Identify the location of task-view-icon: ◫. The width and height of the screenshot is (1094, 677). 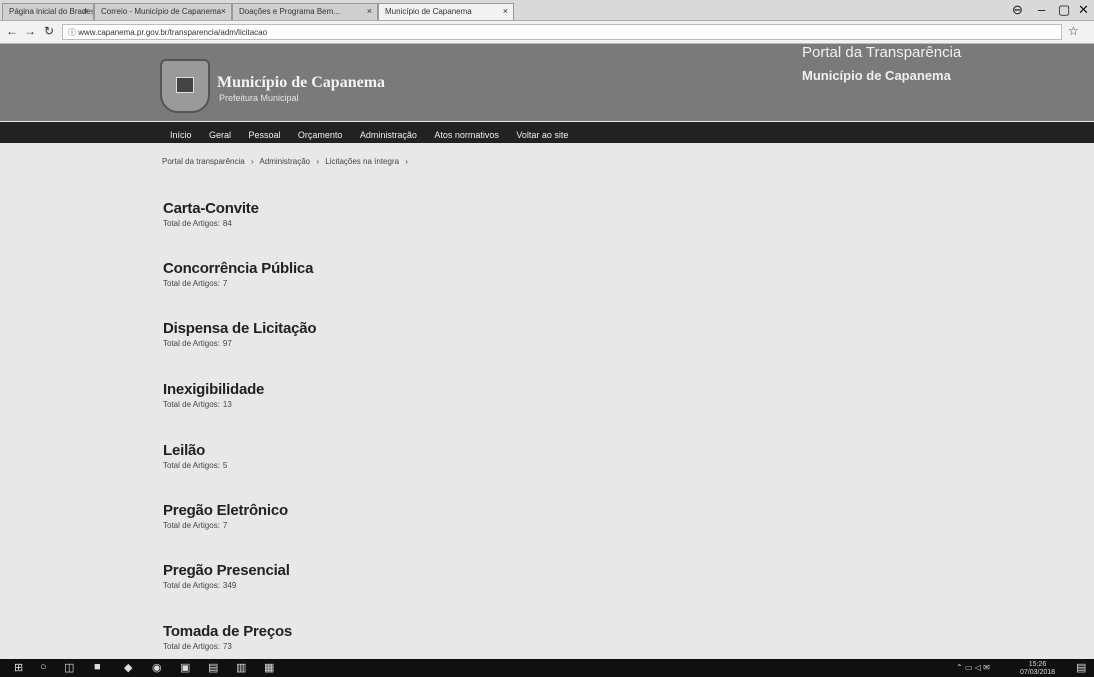
(69, 667).